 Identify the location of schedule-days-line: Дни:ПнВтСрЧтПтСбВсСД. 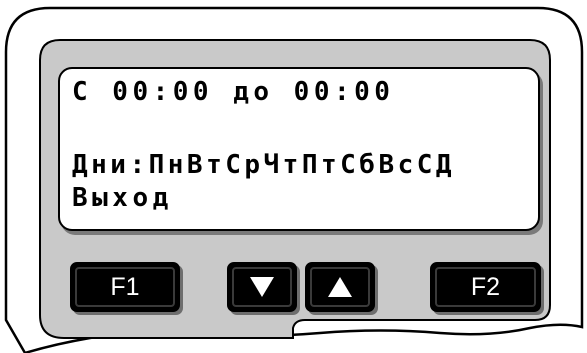
(264, 165).